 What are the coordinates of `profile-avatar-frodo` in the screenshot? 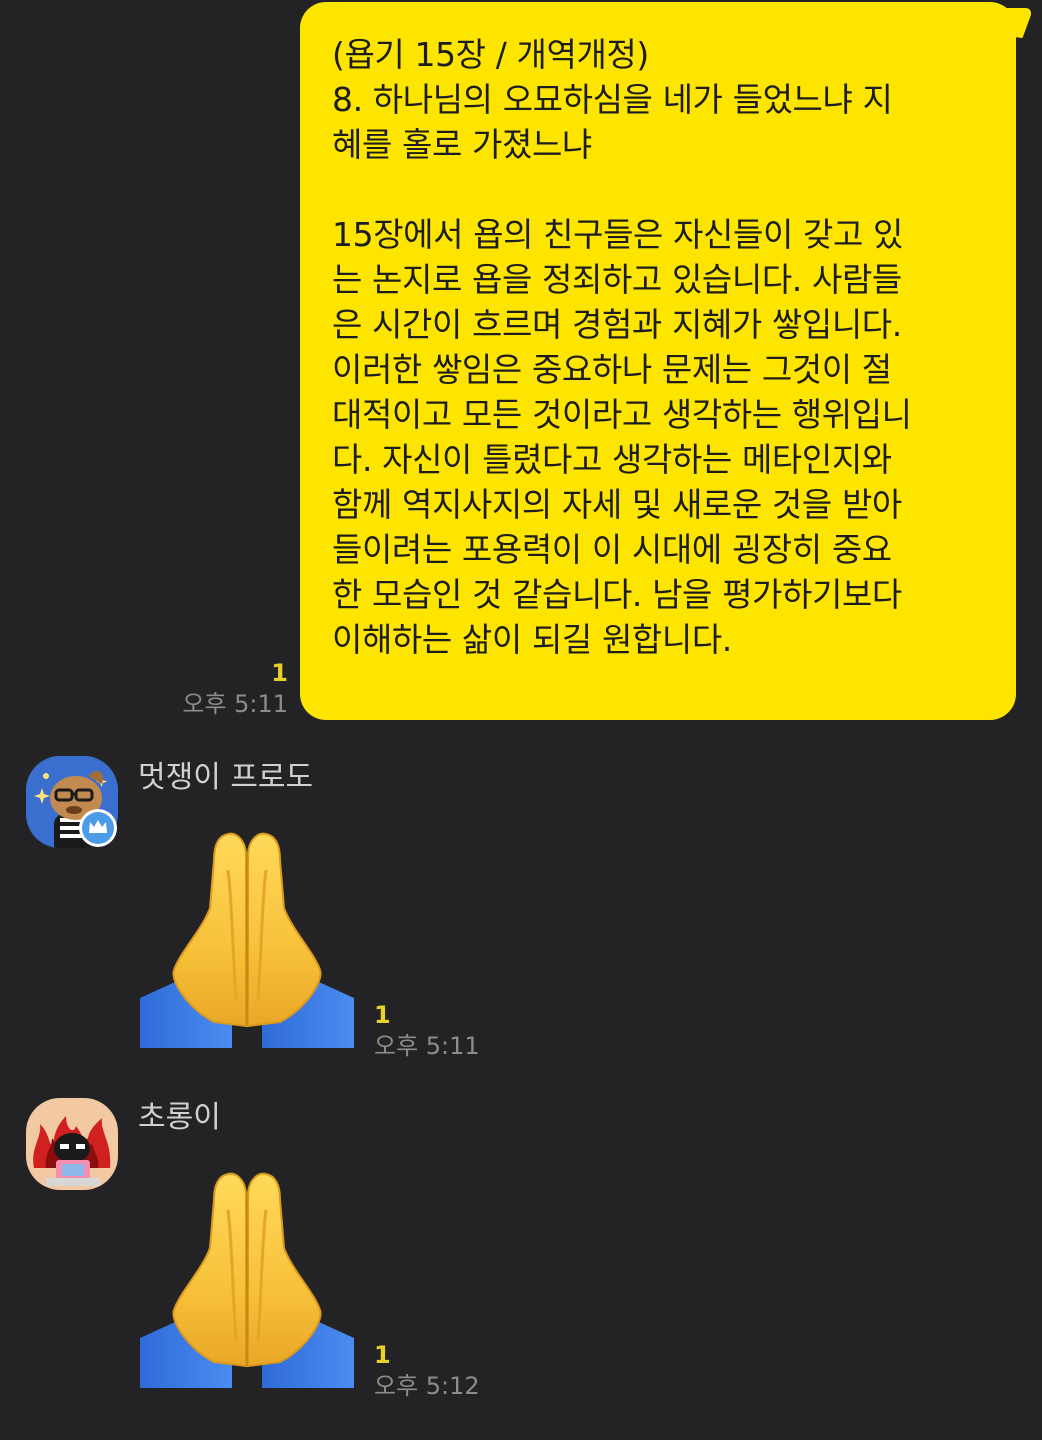 It's located at (72, 802).